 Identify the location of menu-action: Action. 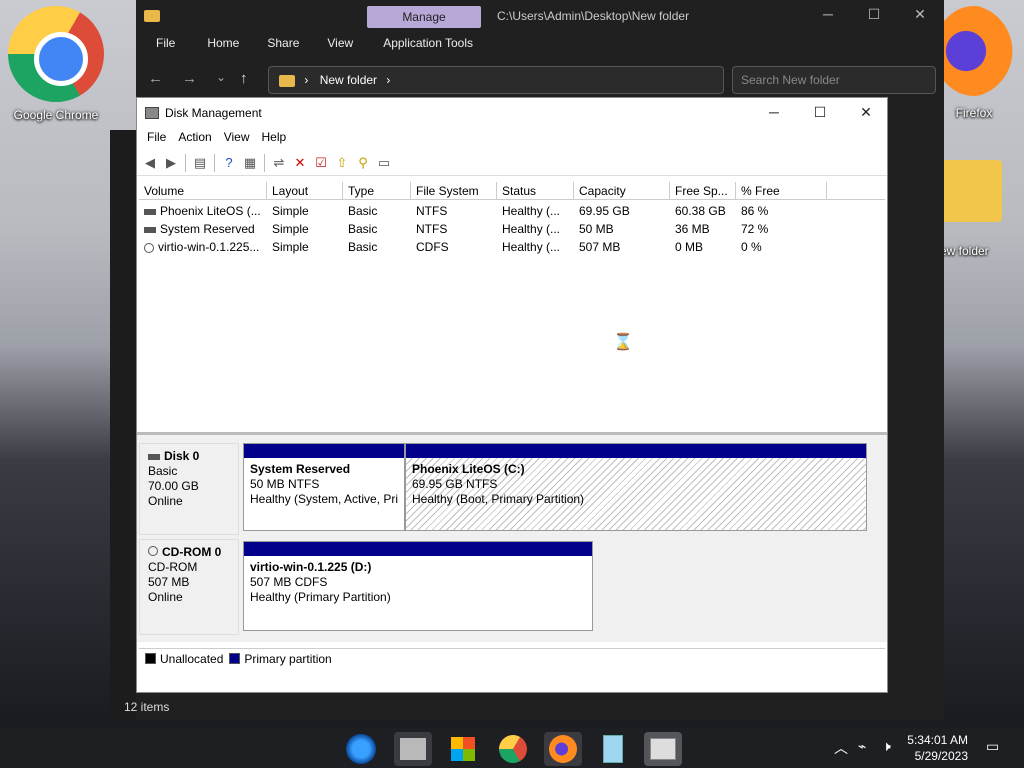
(194, 140).